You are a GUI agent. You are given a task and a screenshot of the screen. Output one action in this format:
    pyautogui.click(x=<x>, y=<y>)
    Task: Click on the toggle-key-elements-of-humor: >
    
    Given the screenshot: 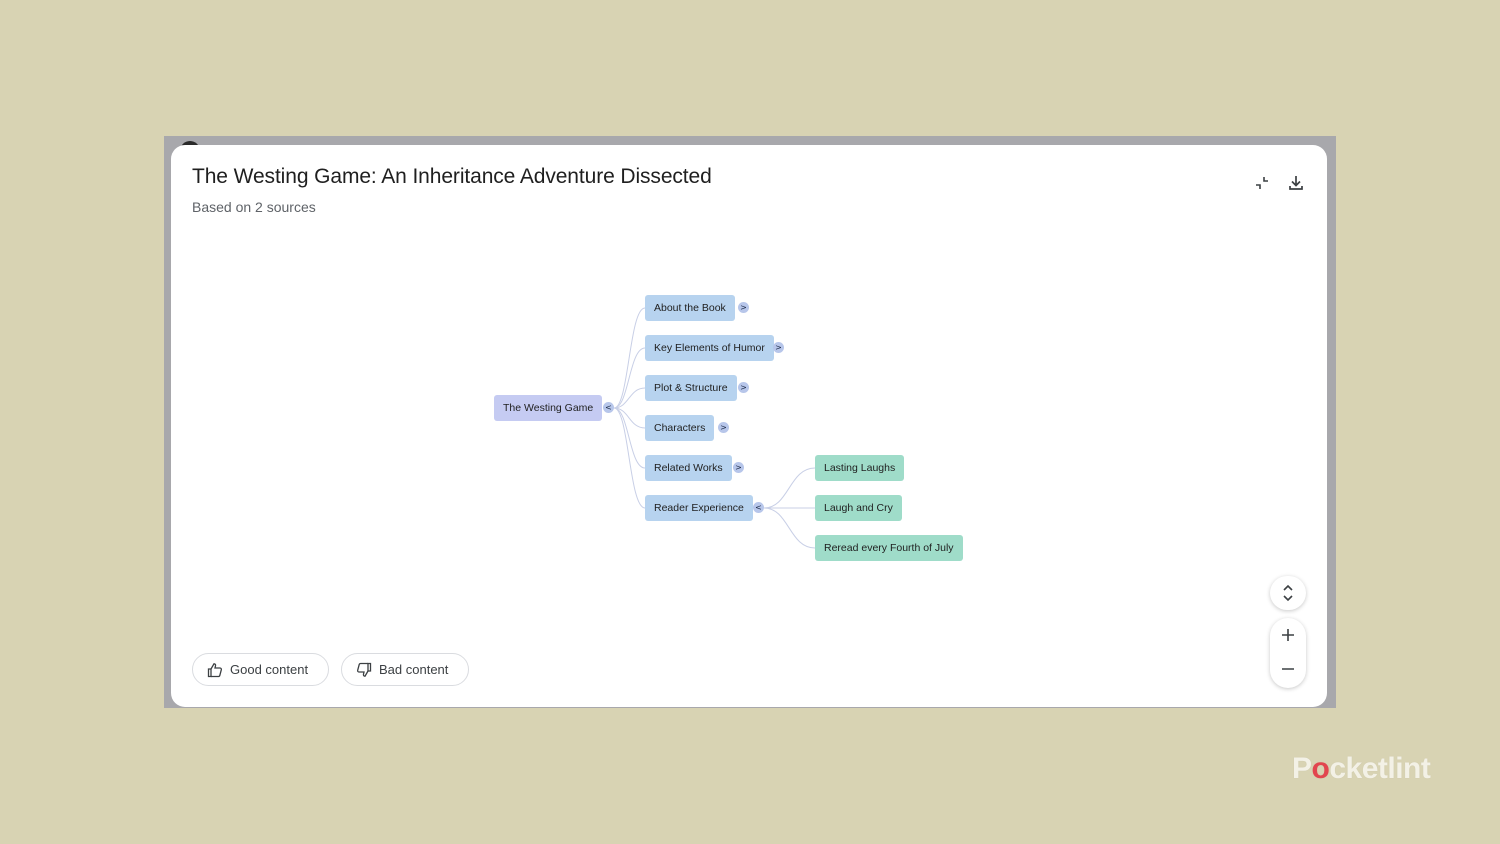 What is the action you would take?
    pyautogui.click(x=778, y=347)
    